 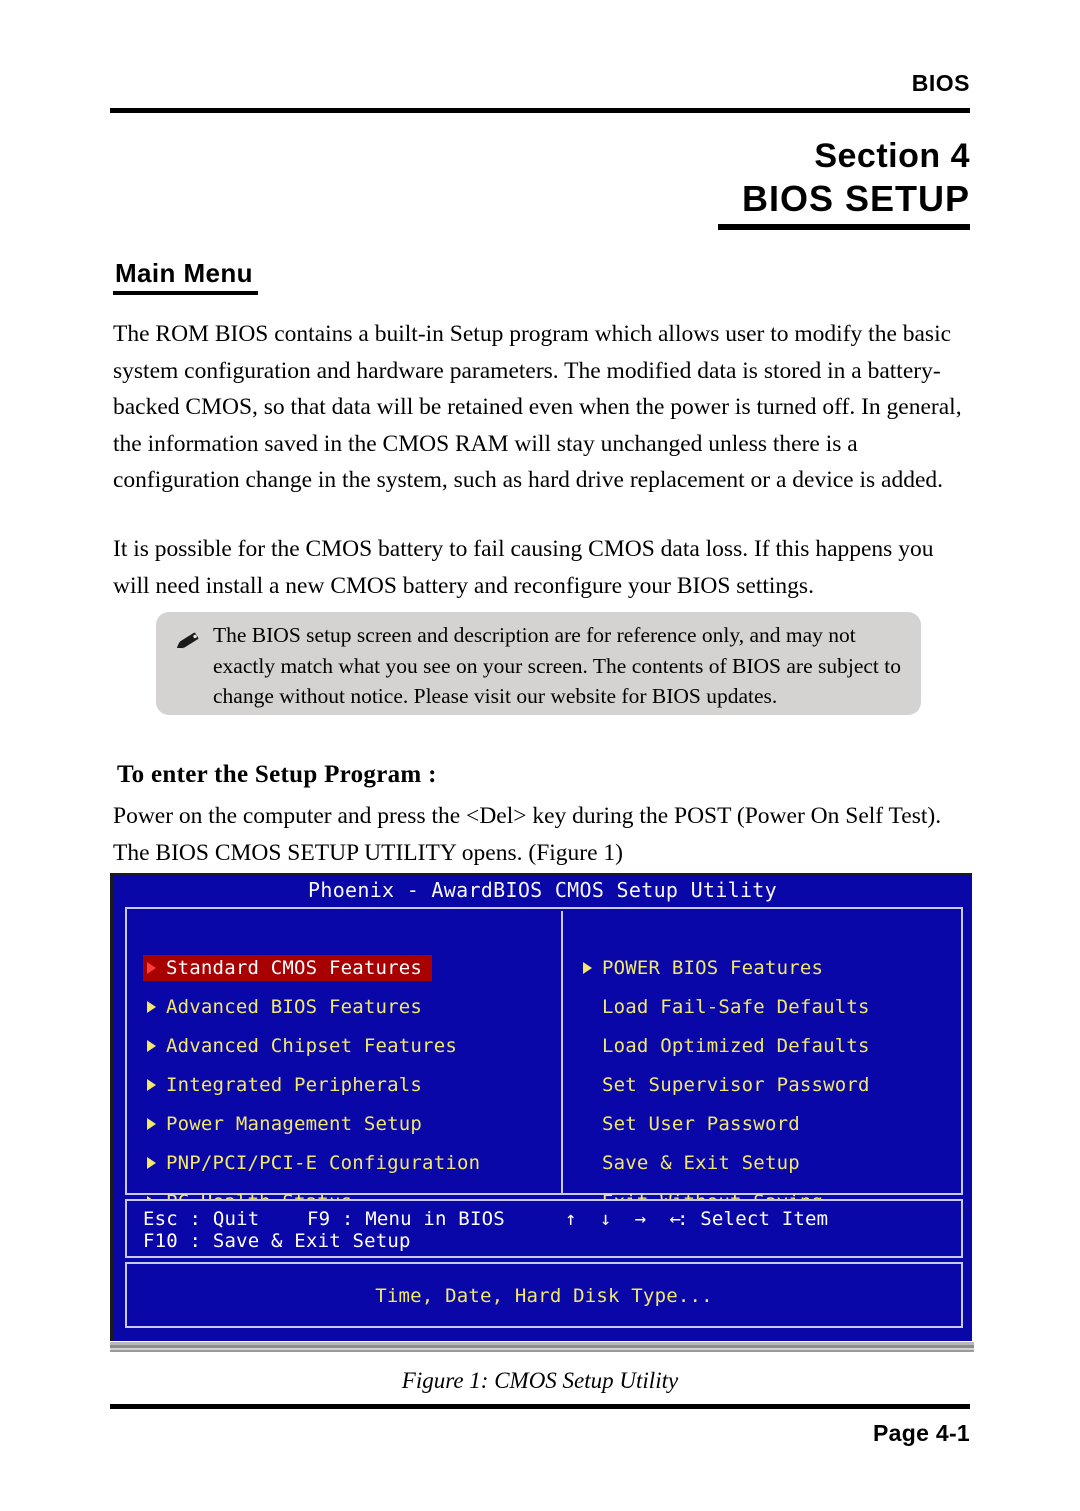 I want to click on bios-menu-item-label: Integrated Peripherals, so click(x=294, y=1085).